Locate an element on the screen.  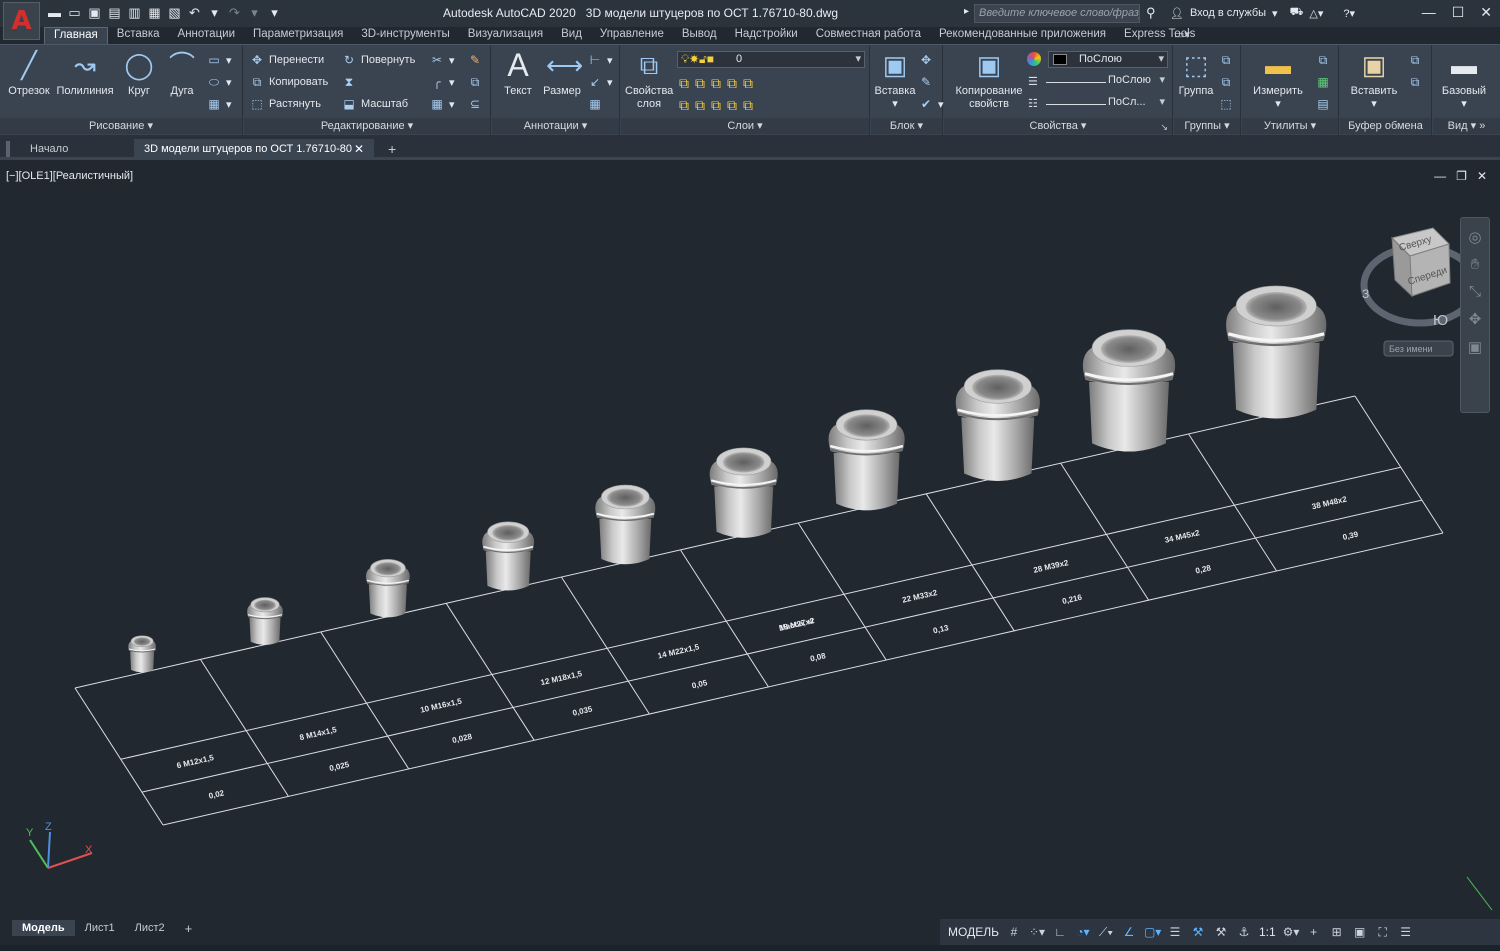
insert-block-button: ▣ Вставка ▾ is located at coordinates (895, 80).